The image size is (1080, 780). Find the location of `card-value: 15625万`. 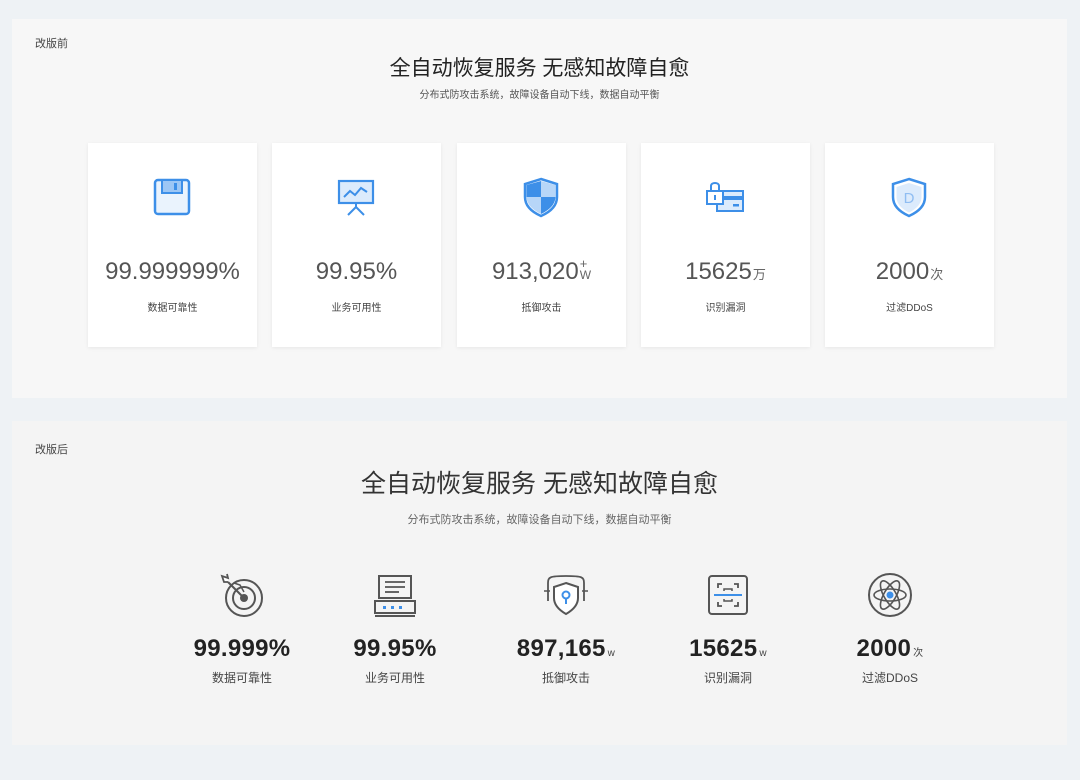

card-value: 15625万 is located at coordinates (725, 271).